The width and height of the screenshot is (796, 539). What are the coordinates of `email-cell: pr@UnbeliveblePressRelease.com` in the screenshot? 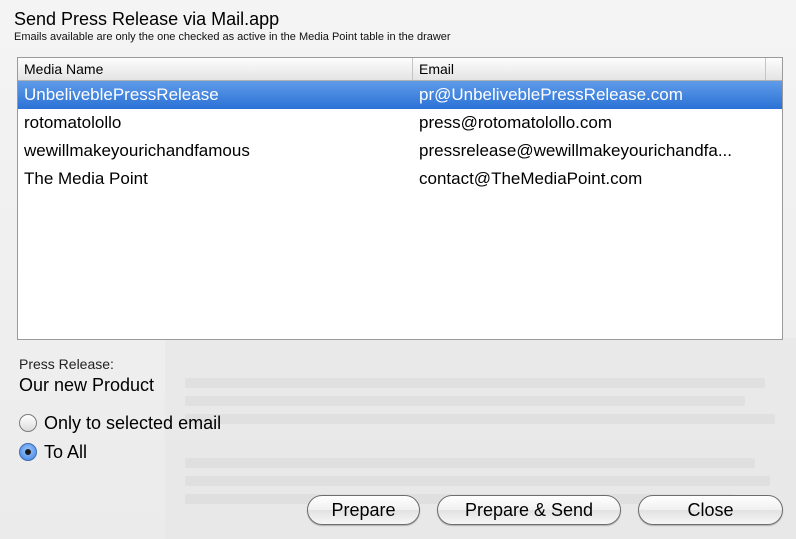 It's located at (551, 94).